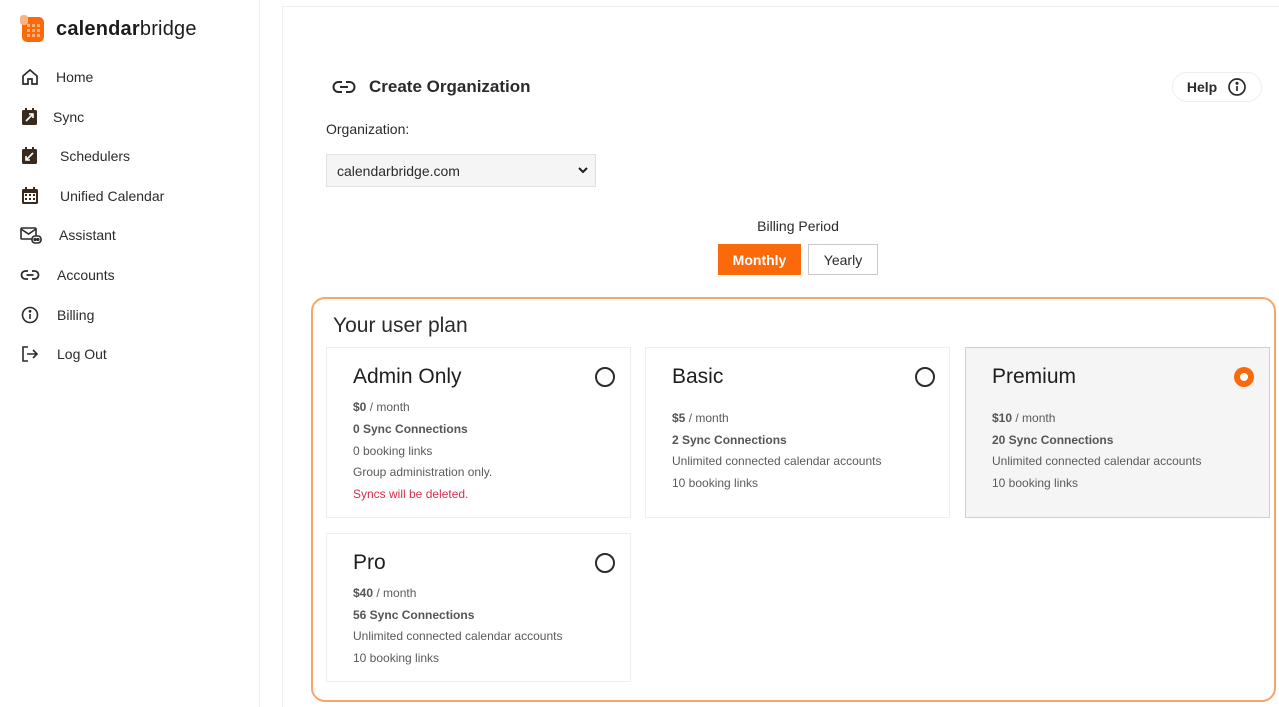 The image size is (1279, 707). What do you see at coordinates (698, 376) in the screenshot?
I see `plan-name: Basic` at bounding box center [698, 376].